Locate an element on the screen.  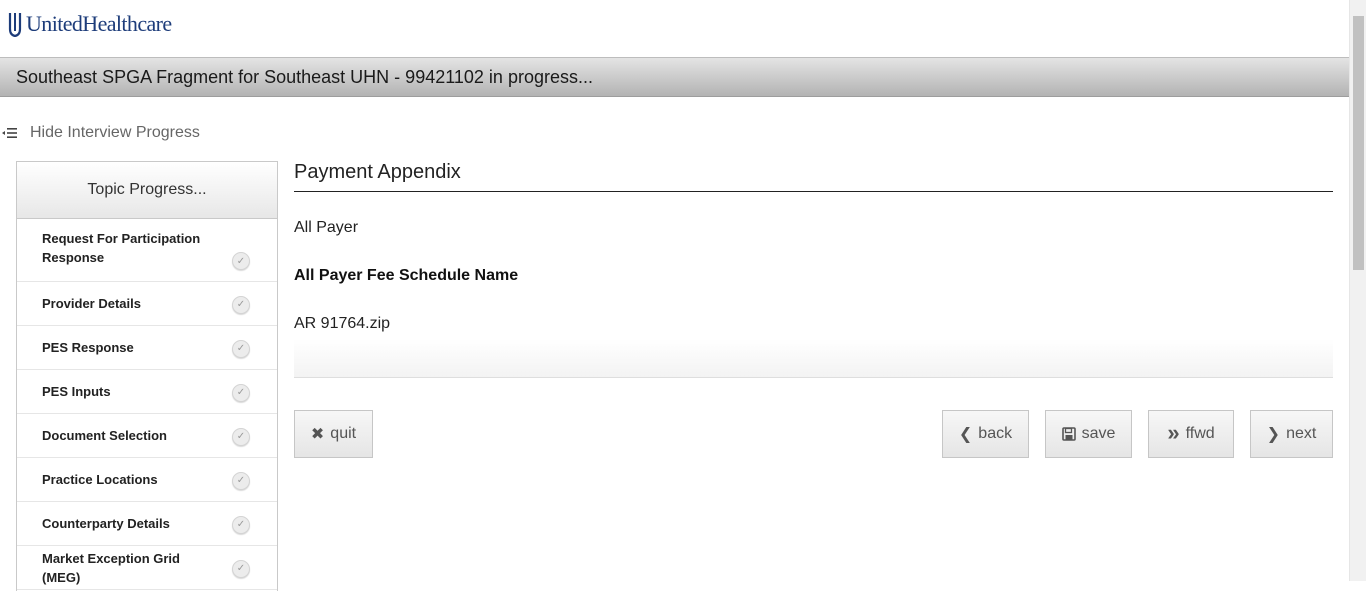
topic-item: PES Inputs ✓ is located at coordinates (147, 392).